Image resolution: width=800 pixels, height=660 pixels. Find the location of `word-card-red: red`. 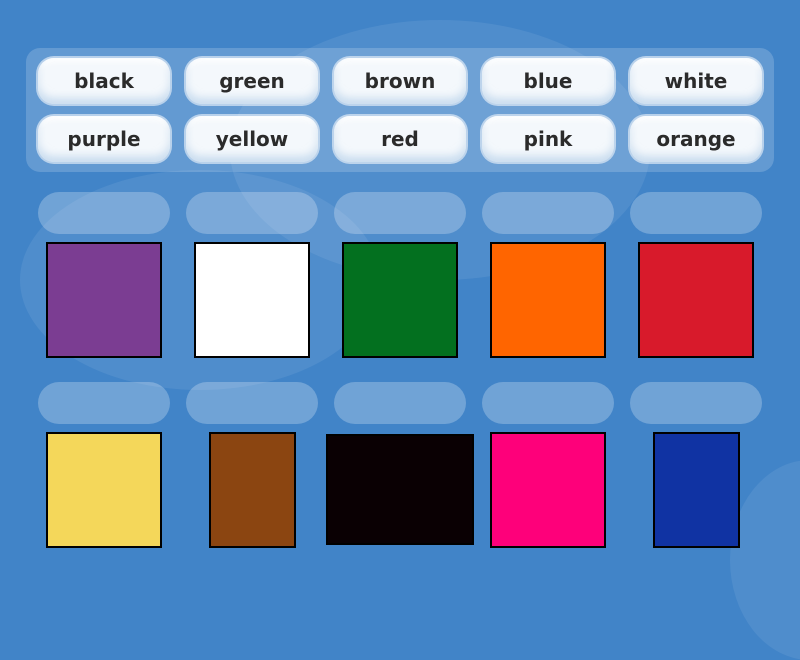

word-card-red: red is located at coordinates (400, 139).